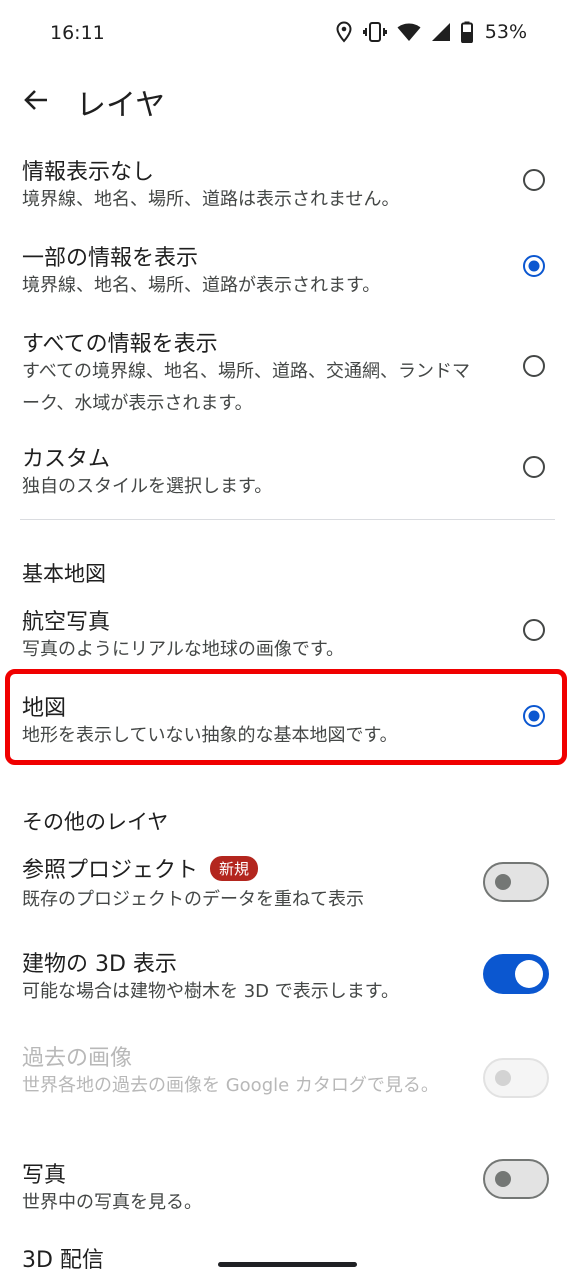 The image size is (575, 1280). I want to click on vibrate-icon, so click(374, 32).